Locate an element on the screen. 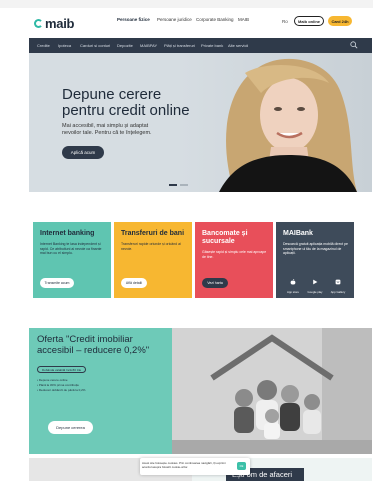  nav-item-corporate-banking: Corporate Banking is located at coordinates (215, 19).